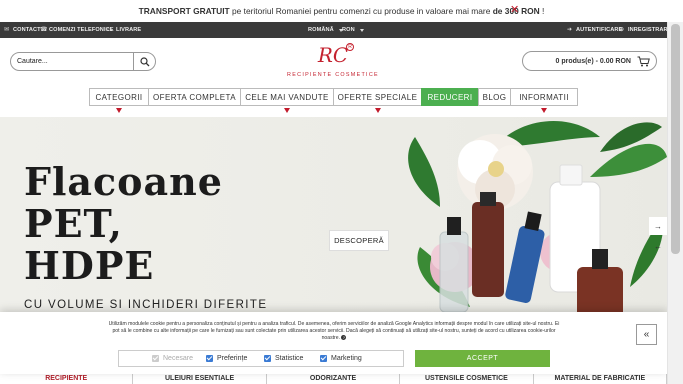 This screenshot has height=384, width=683. Describe the element at coordinates (184, 11) in the screenshot. I see `promo-bold-start: TRANSPORT GRATUIT` at that location.